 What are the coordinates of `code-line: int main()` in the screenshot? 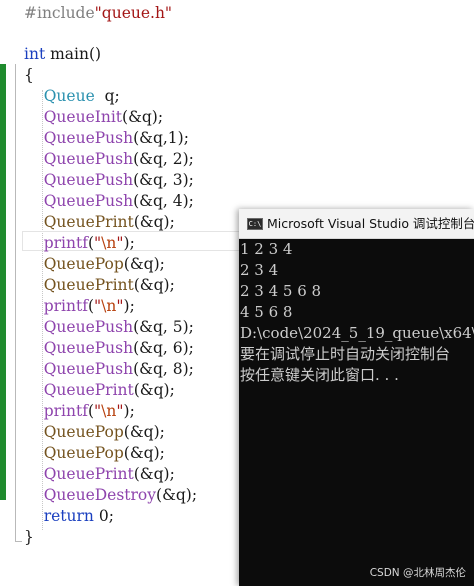 It's located at (62, 54).